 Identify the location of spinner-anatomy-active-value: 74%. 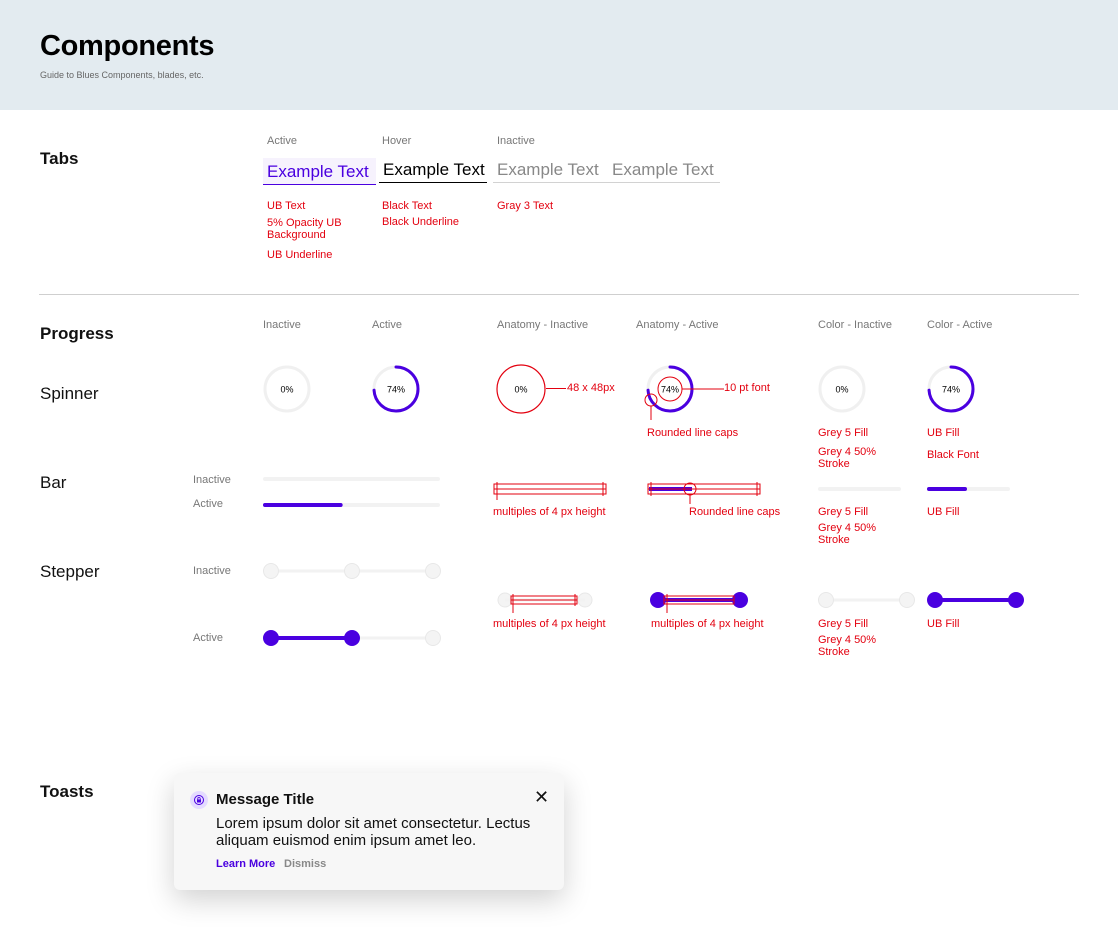
(670, 390).